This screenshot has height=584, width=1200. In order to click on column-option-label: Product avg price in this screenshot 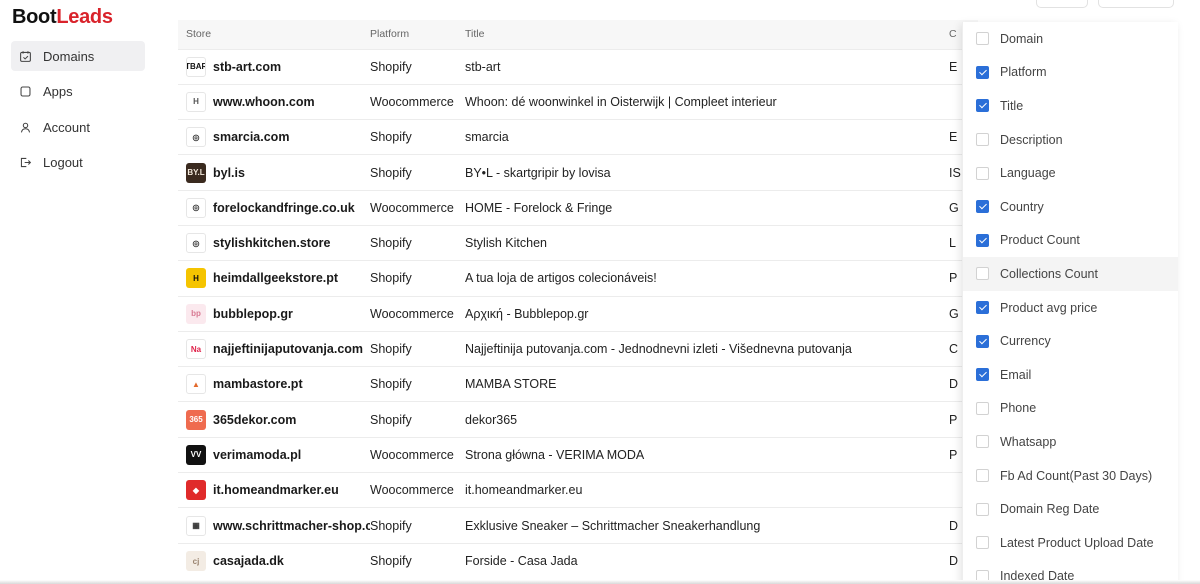, I will do `click(1049, 307)`.